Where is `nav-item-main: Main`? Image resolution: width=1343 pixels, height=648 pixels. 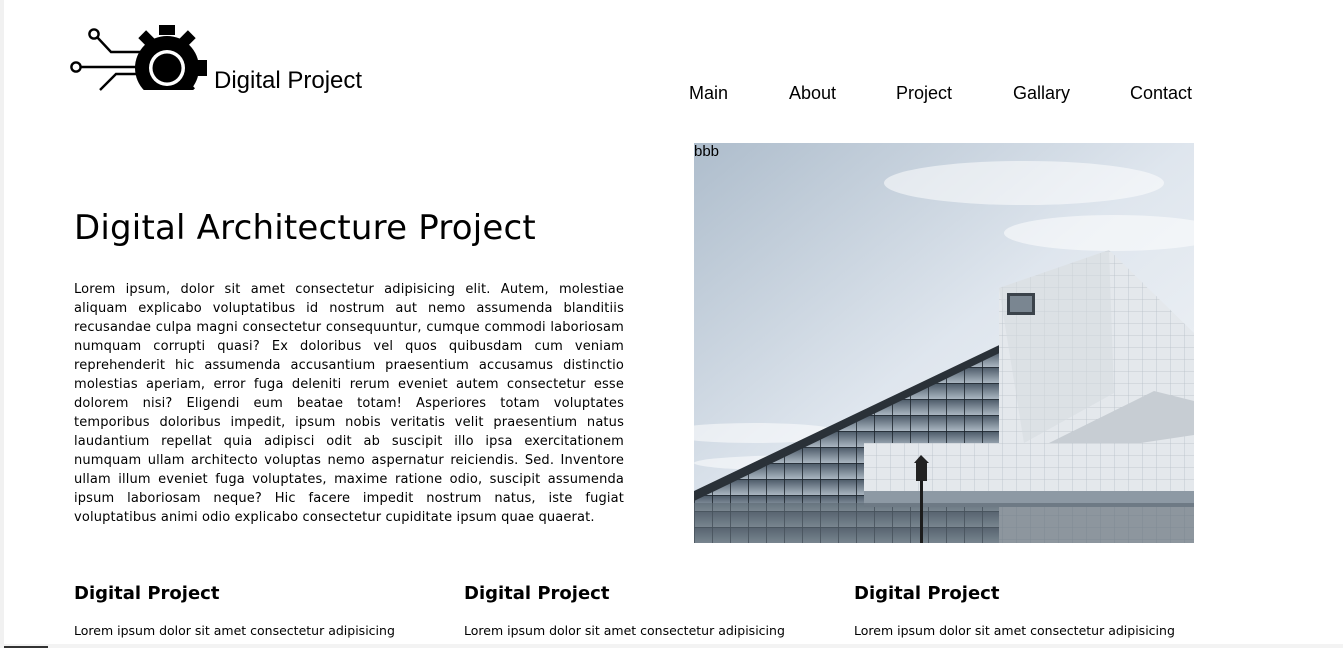 nav-item-main: Main is located at coordinates (708, 93).